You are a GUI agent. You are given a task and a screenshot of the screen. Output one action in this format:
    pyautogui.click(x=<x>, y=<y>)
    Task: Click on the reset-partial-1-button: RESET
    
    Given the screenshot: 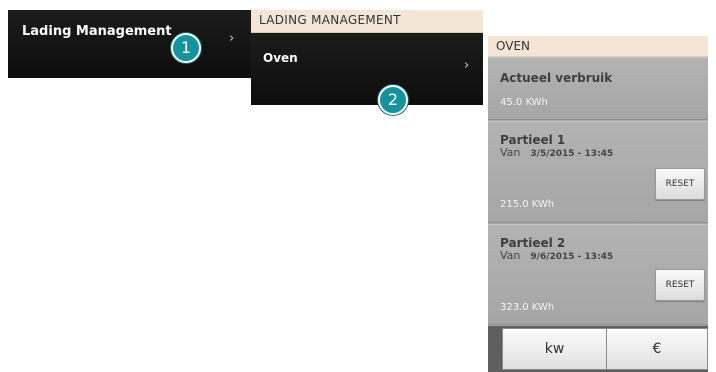 What is the action you would take?
    pyautogui.click(x=680, y=184)
    